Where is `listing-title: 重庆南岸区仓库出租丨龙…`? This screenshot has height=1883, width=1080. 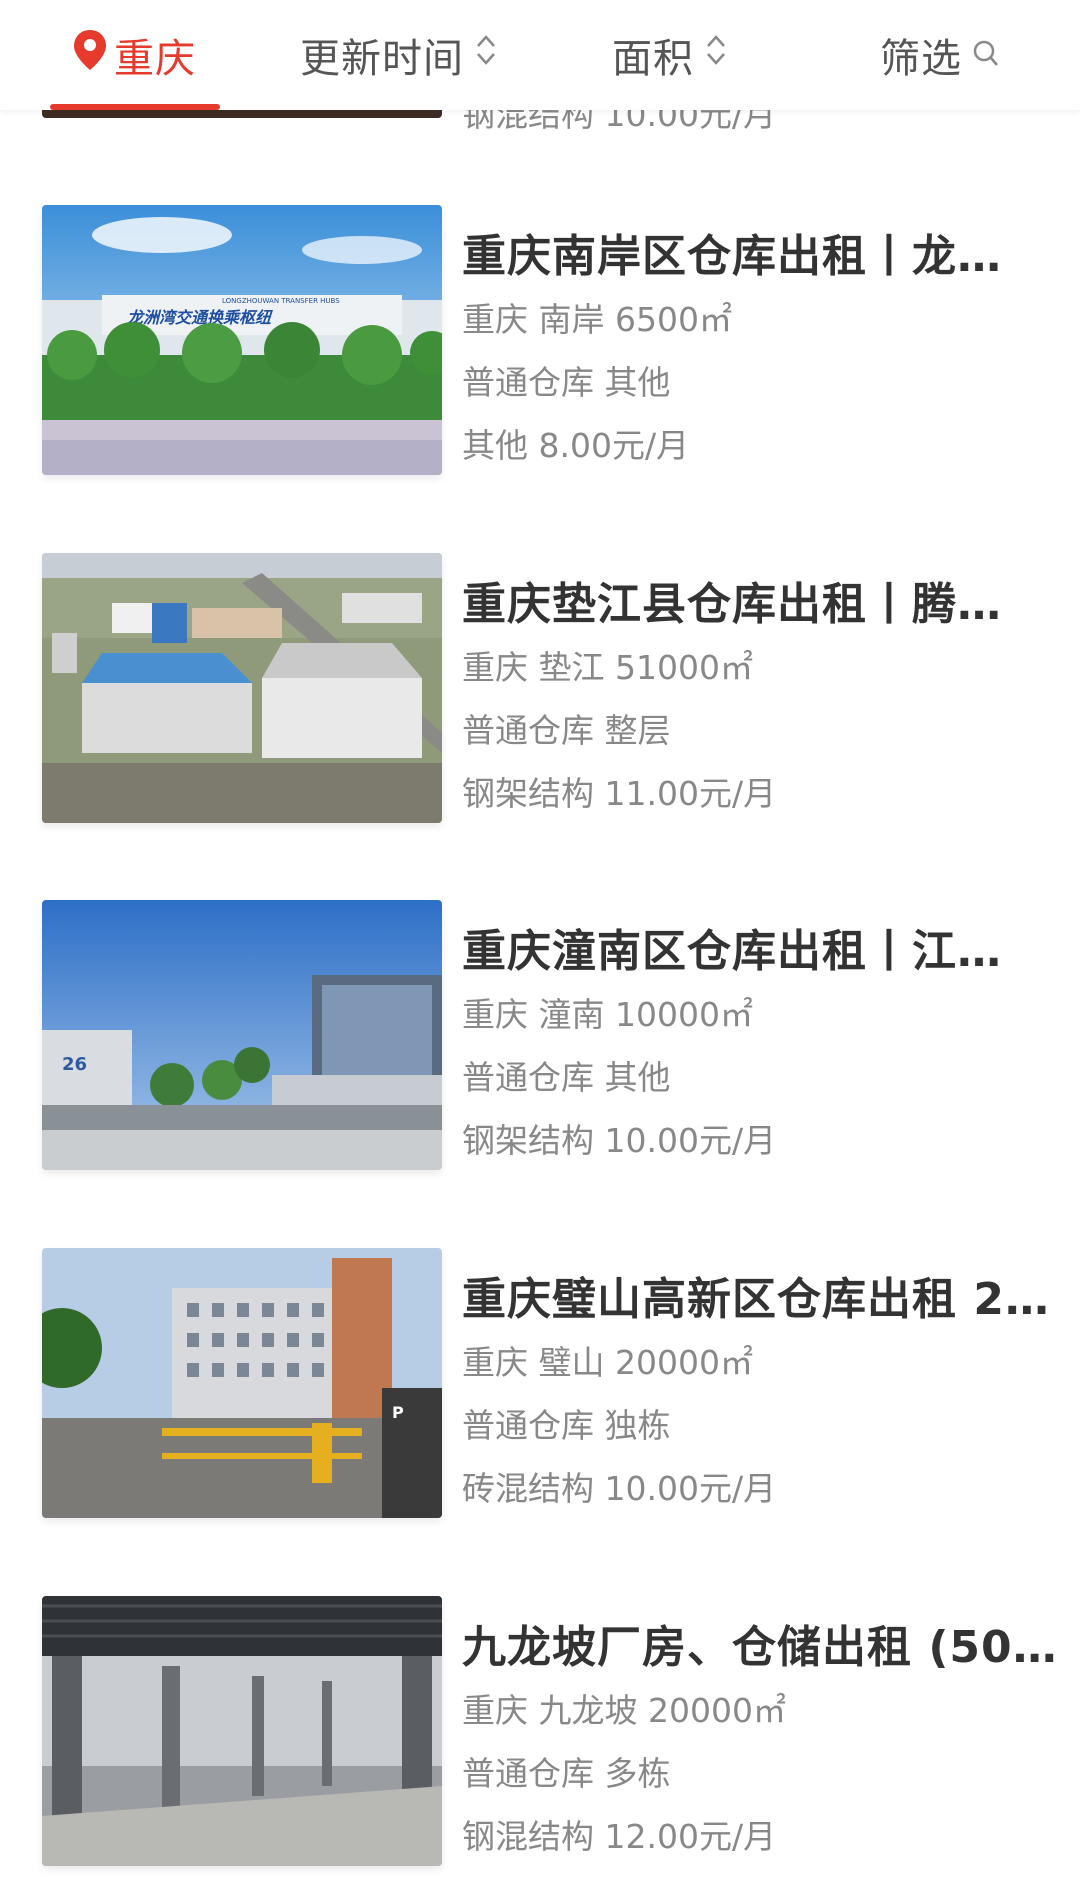
listing-title: 重庆南岸区仓库出租丨龙… is located at coordinates (732, 256).